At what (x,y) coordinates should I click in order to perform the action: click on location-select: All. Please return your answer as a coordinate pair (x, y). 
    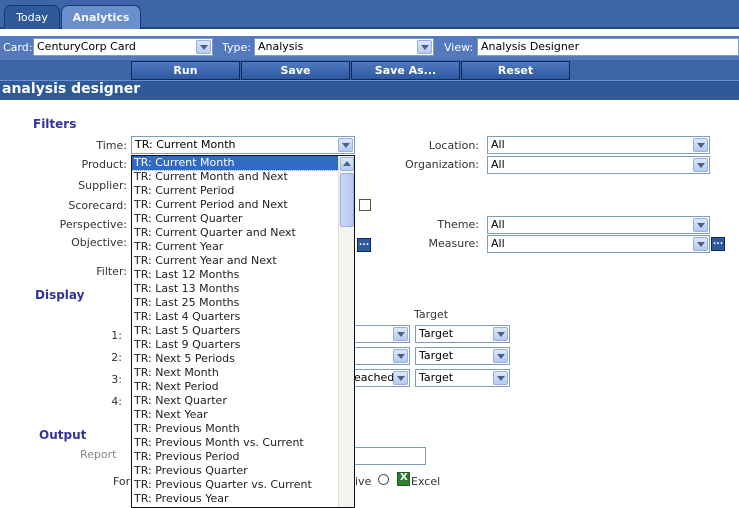
    Looking at the image, I should click on (598, 145).